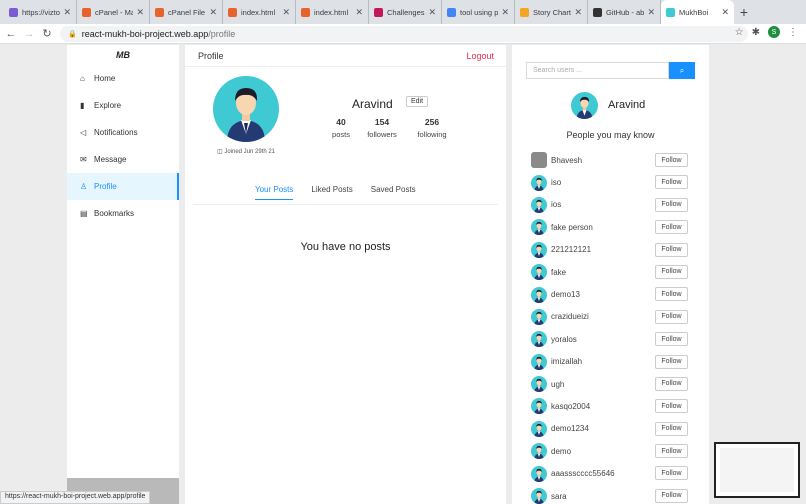 This screenshot has height=504, width=806. I want to click on tab-saved-posts: Saved Posts, so click(393, 192).